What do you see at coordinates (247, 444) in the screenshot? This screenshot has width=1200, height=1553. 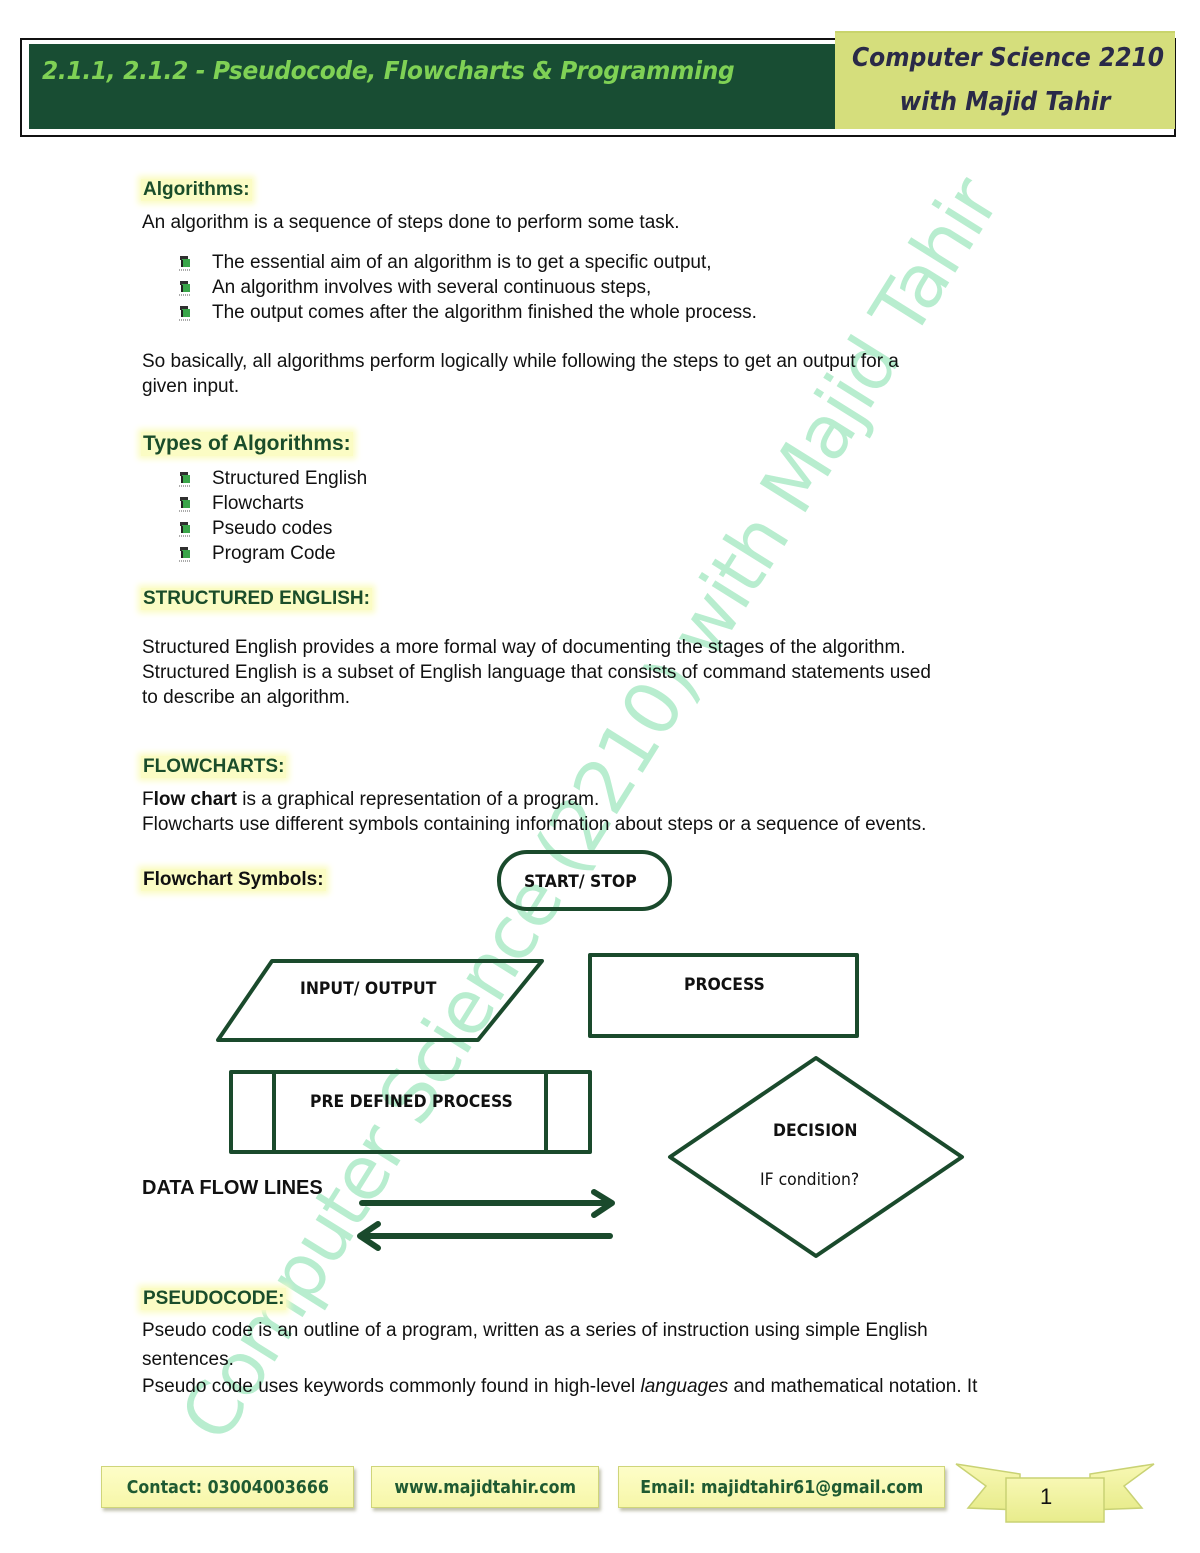 I see `heading-types-of-algorithms: Types of Algorithms:` at bounding box center [247, 444].